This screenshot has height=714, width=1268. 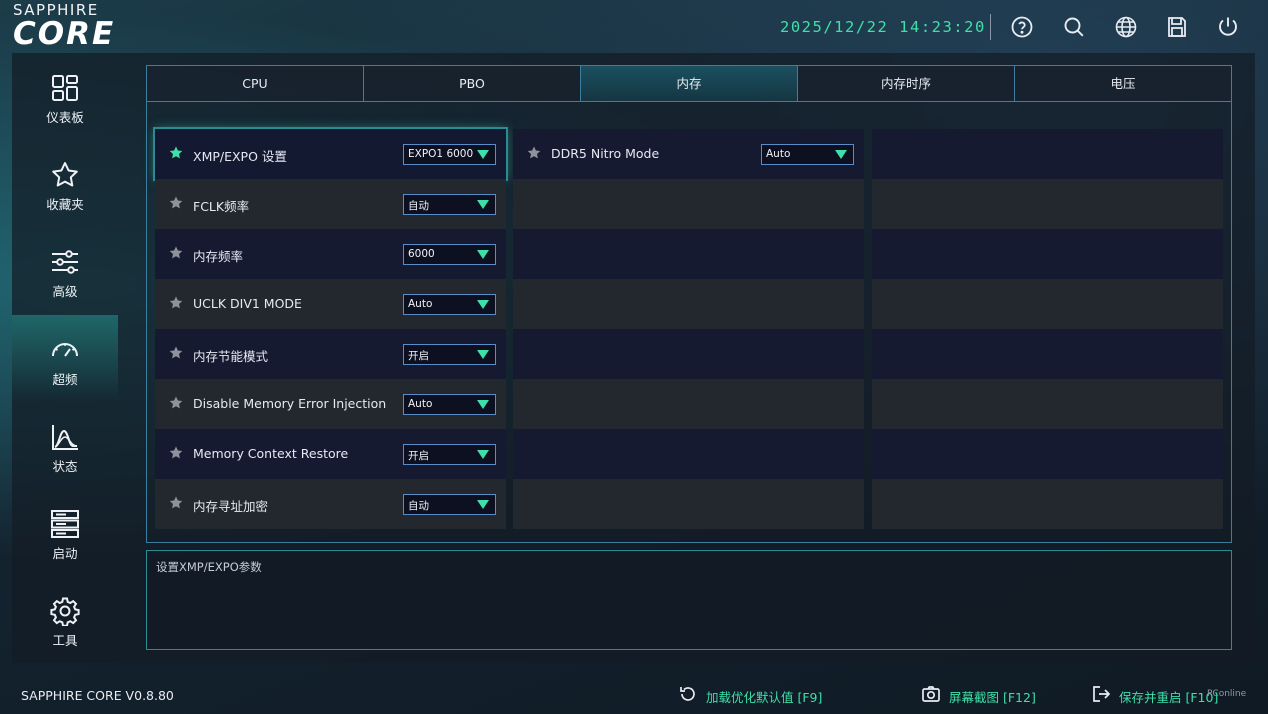 I want to click on description-text: 设置XMP/EXPO参数, so click(x=209, y=567).